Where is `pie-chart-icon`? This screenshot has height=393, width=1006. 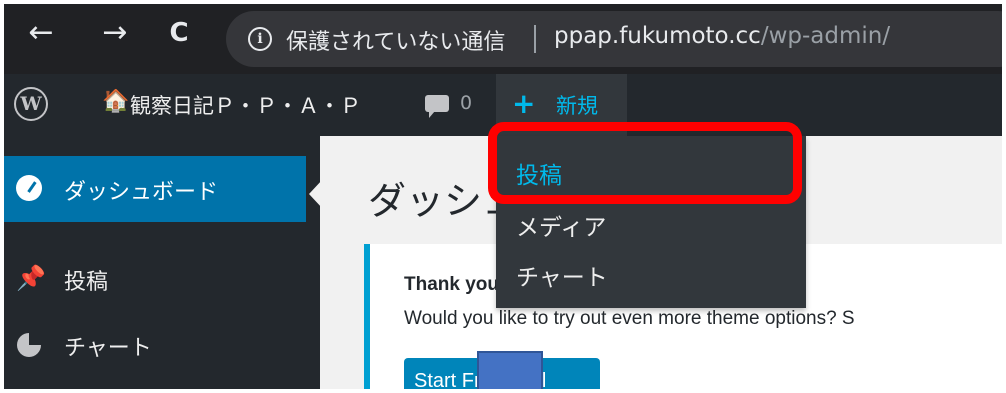
pie-chart-icon is located at coordinates (29, 345).